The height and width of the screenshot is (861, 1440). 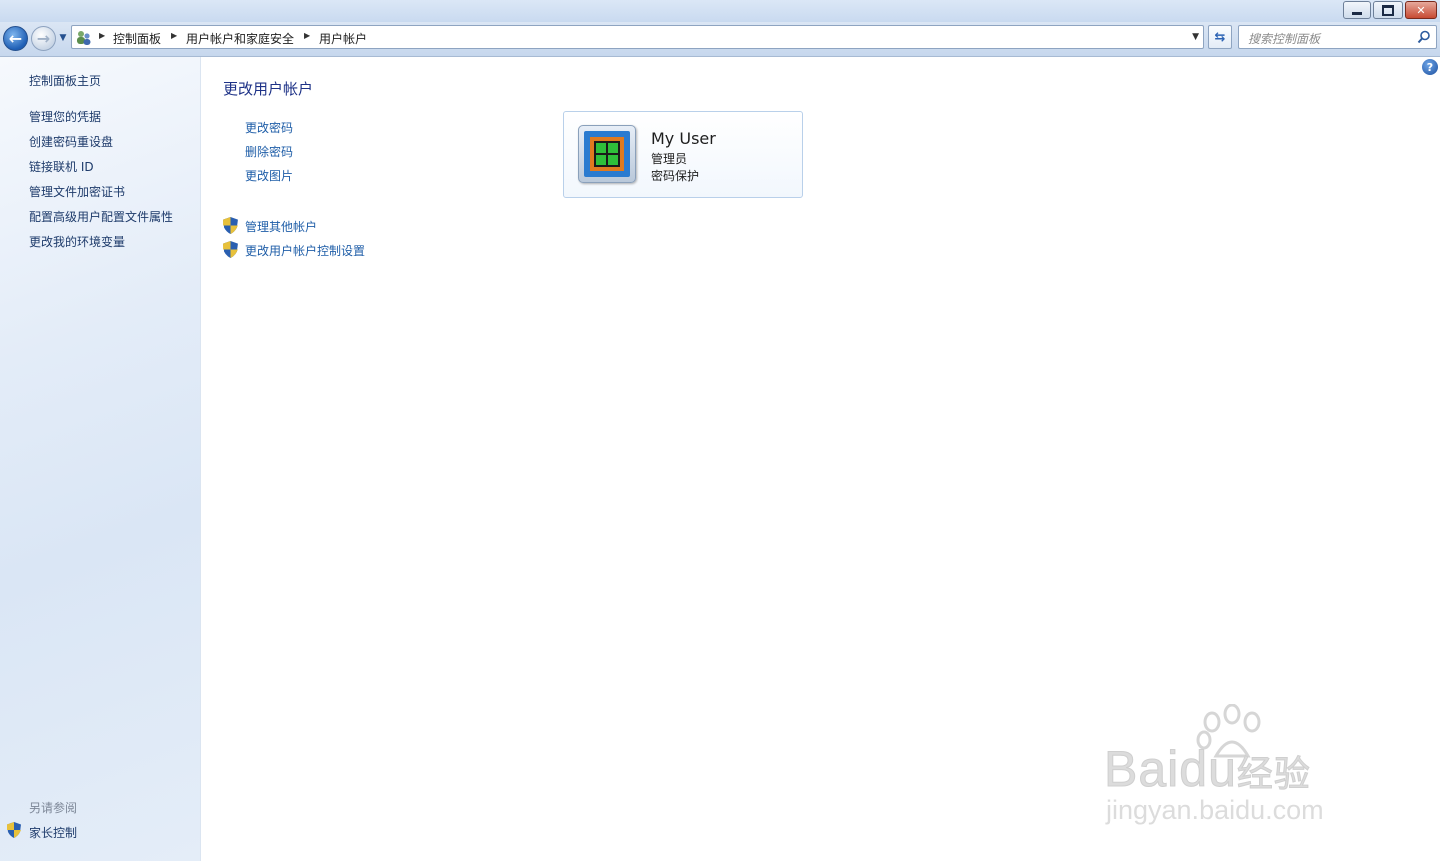 I want to click on back-button: ←, so click(x=15, y=38).